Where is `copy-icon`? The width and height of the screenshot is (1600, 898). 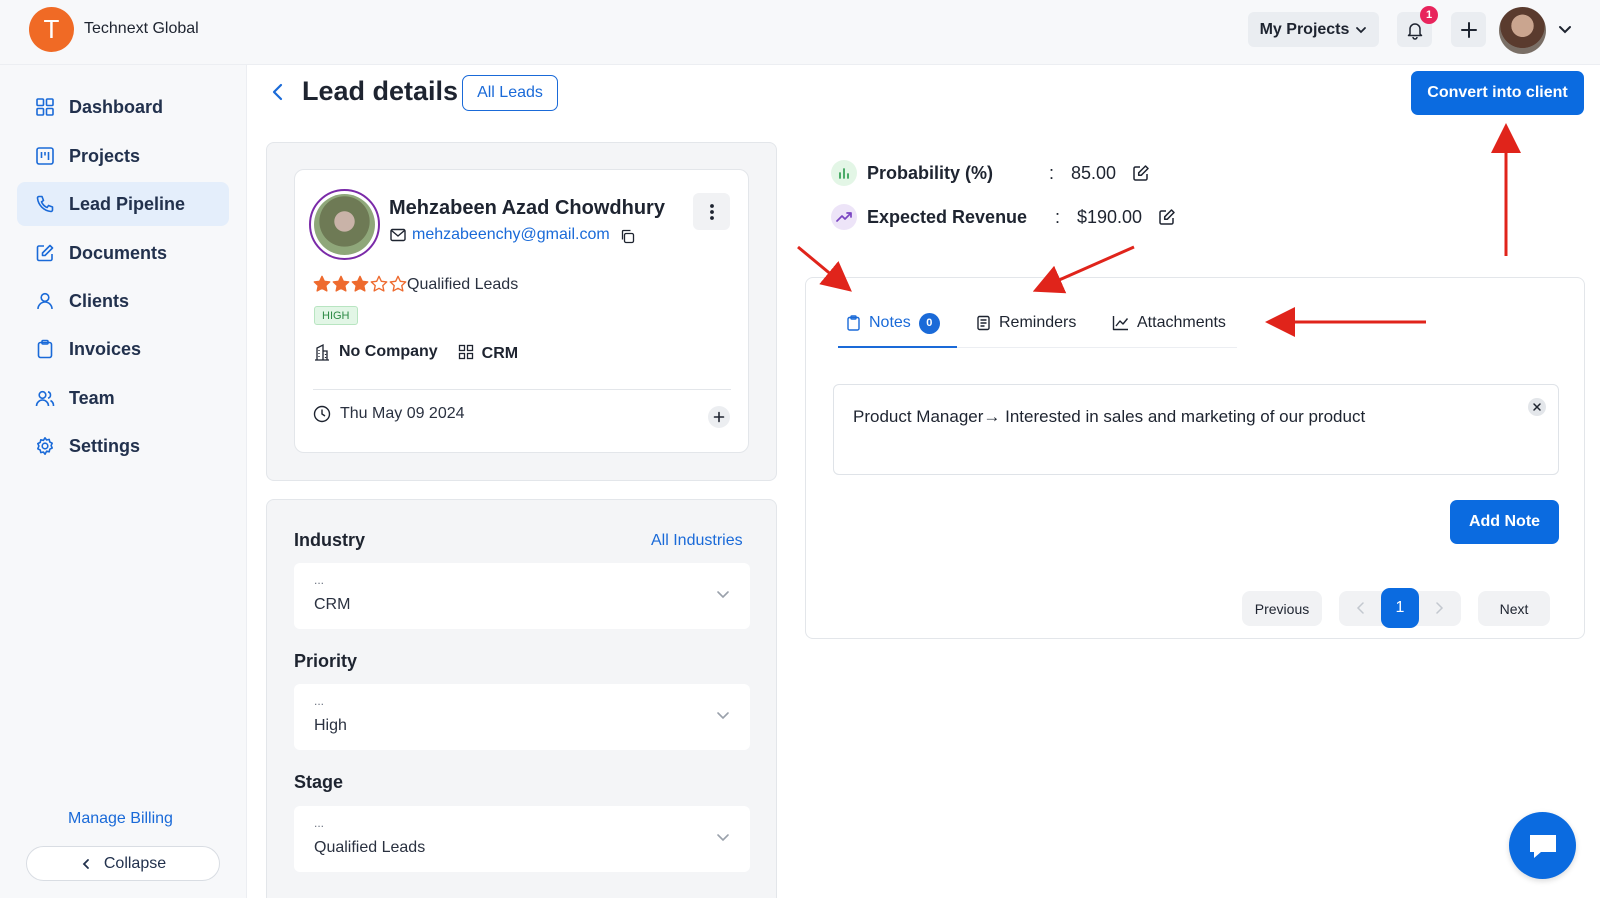
copy-icon is located at coordinates (627, 236).